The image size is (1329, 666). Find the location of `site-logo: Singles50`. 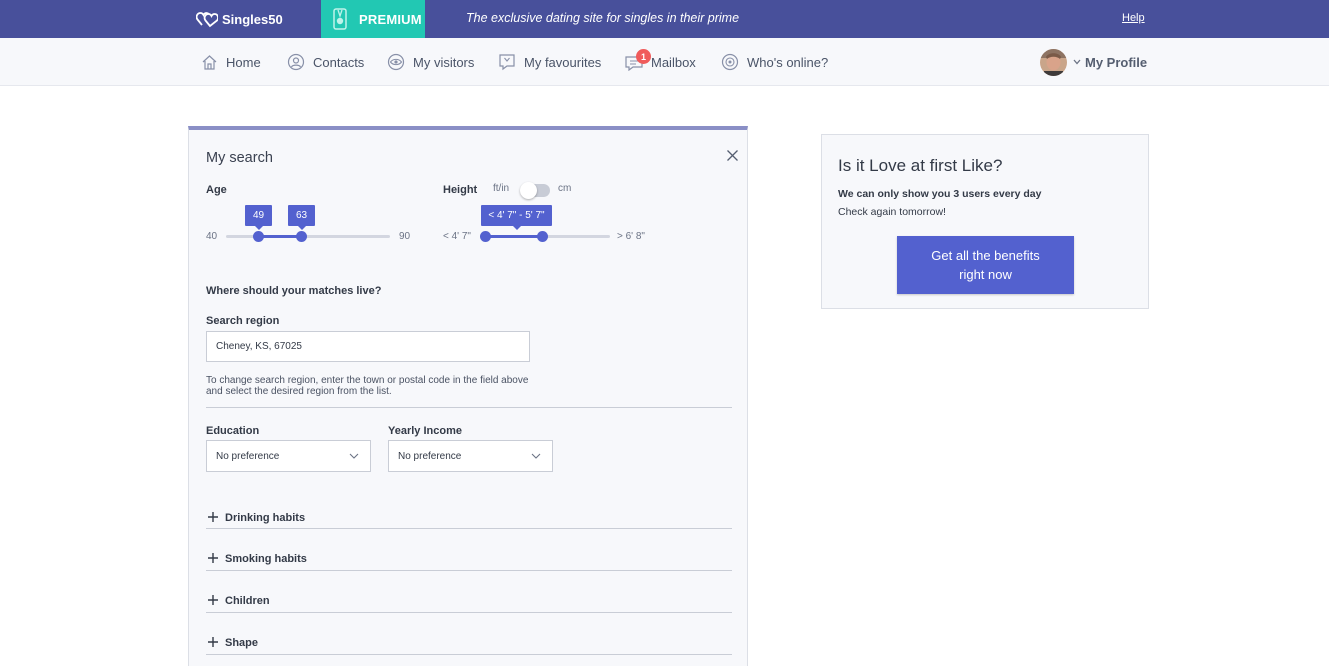

site-logo: Singles50 is located at coordinates (239, 19).